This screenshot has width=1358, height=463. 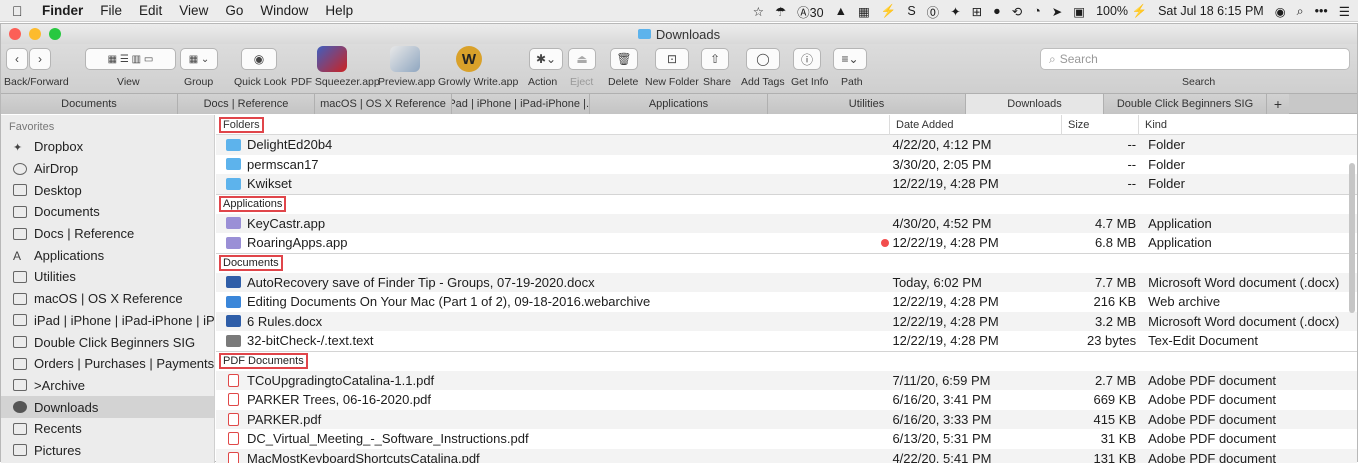 I want to click on new-tab-button: +, so click(x=1278, y=104).